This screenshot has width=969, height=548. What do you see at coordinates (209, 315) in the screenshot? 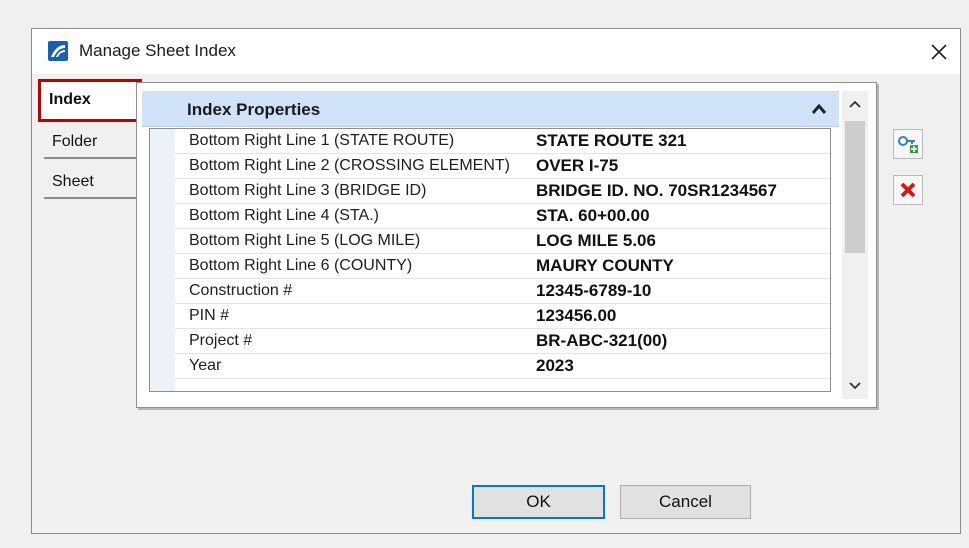
I see `property-name: PIN #` at bounding box center [209, 315].